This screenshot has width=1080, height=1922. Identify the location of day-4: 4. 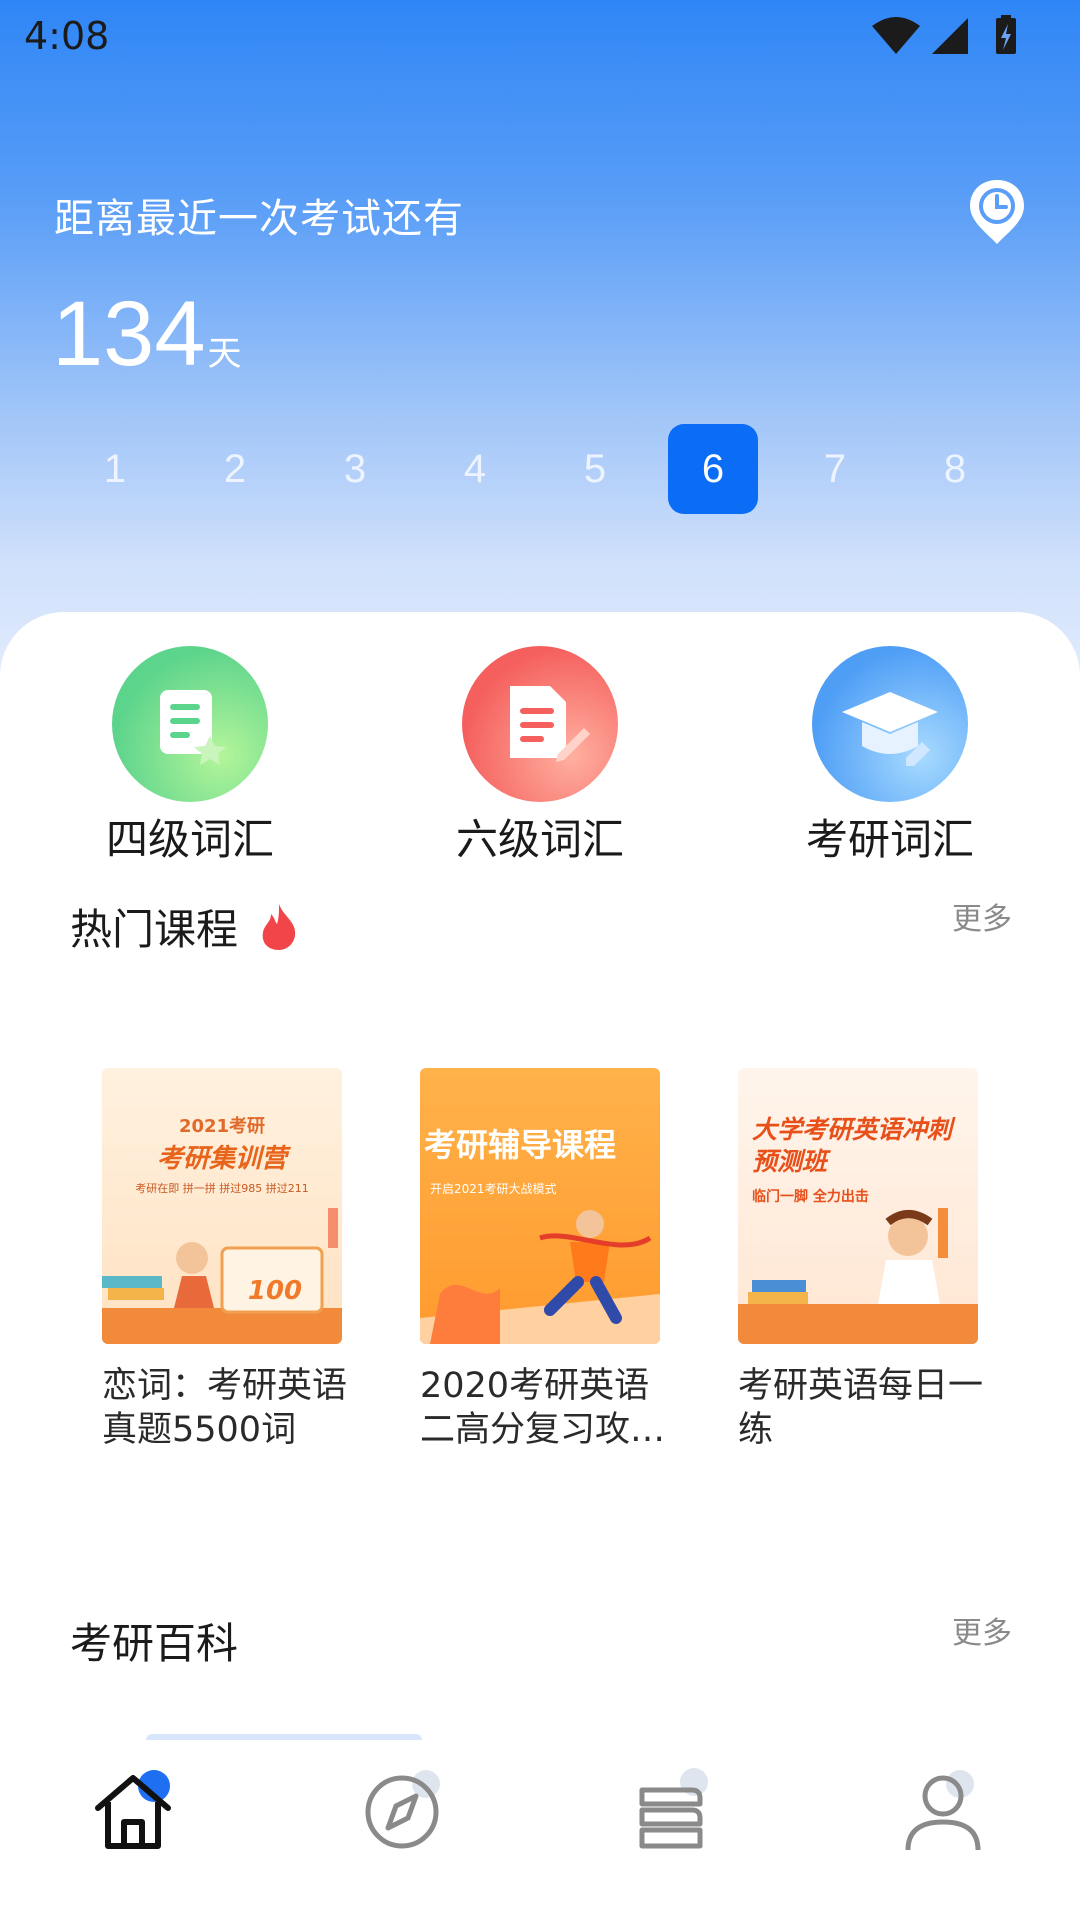
(475, 469).